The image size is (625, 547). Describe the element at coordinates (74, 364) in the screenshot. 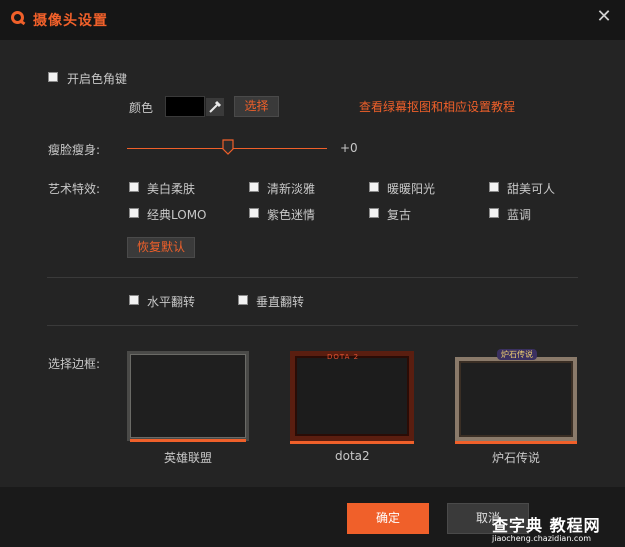

I see `frame-select-label: 选择边框:` at that location.